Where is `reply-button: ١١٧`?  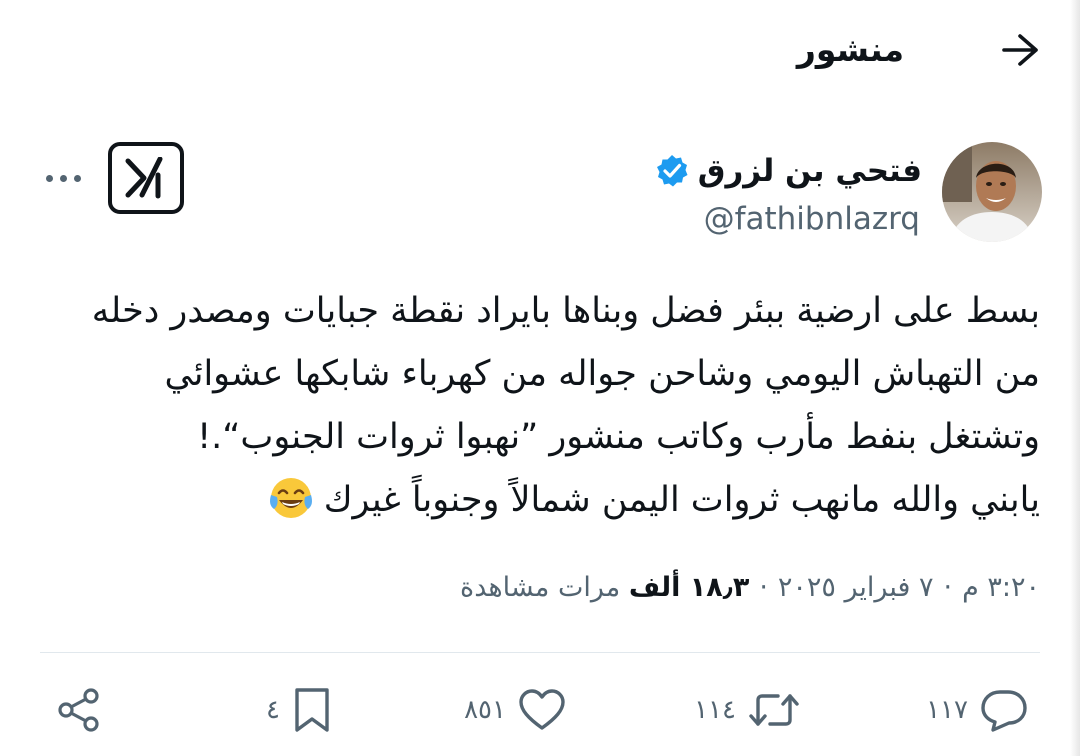 reply-button: ١١٧ is located at coordinates (977, 710).